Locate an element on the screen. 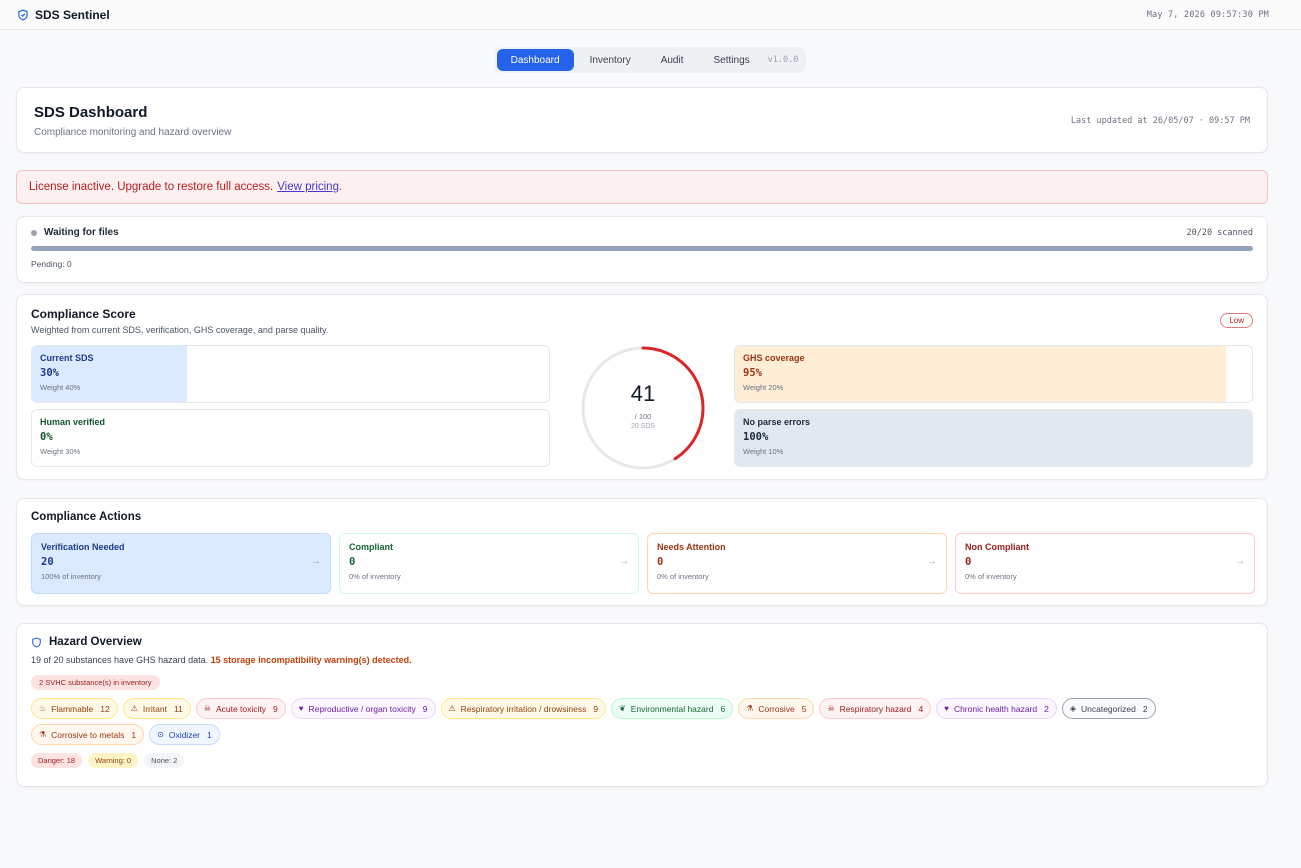  metric-value: 95% is located at coordinates (752, 373).